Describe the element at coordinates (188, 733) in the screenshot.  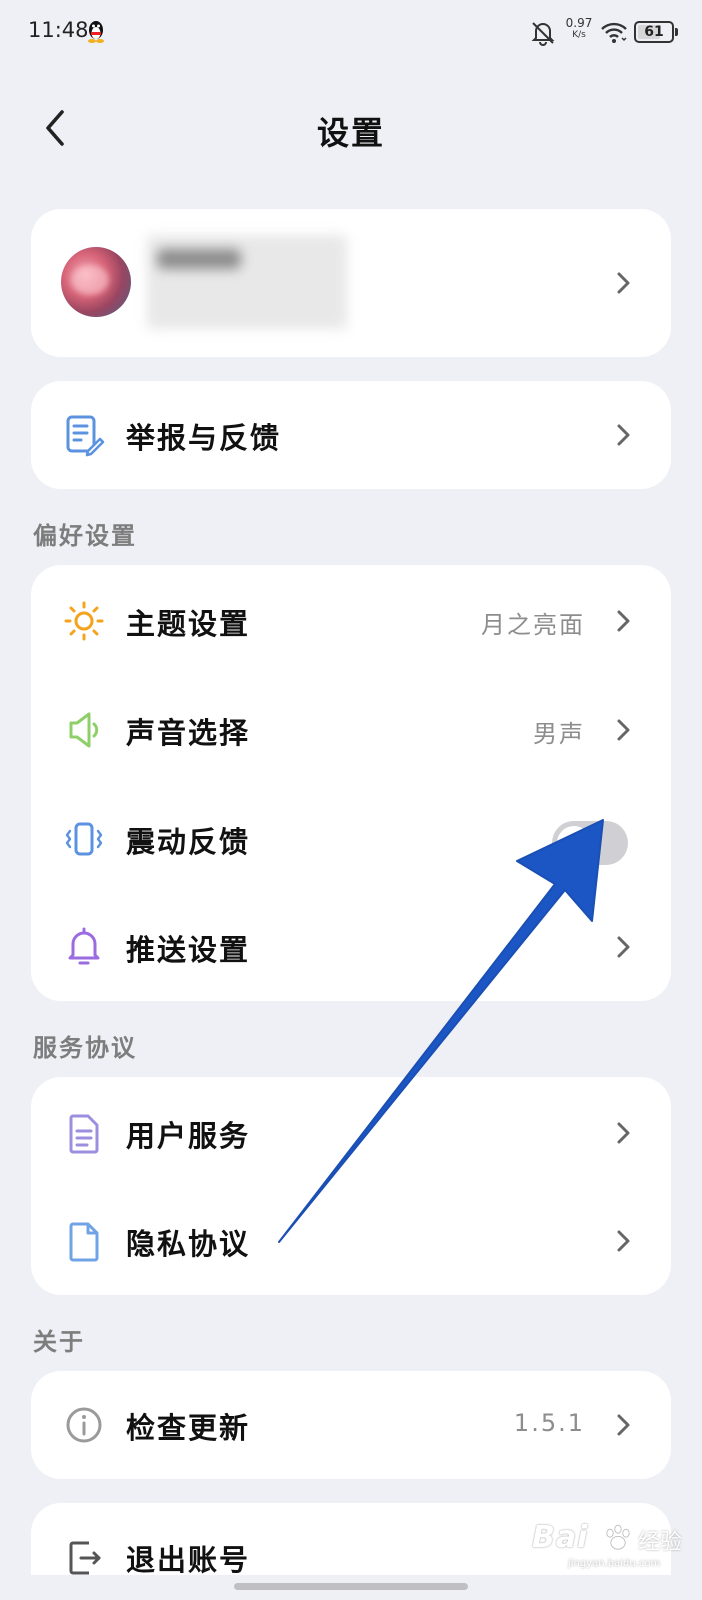
I see `voice-select-label: 声音选择` at that location.